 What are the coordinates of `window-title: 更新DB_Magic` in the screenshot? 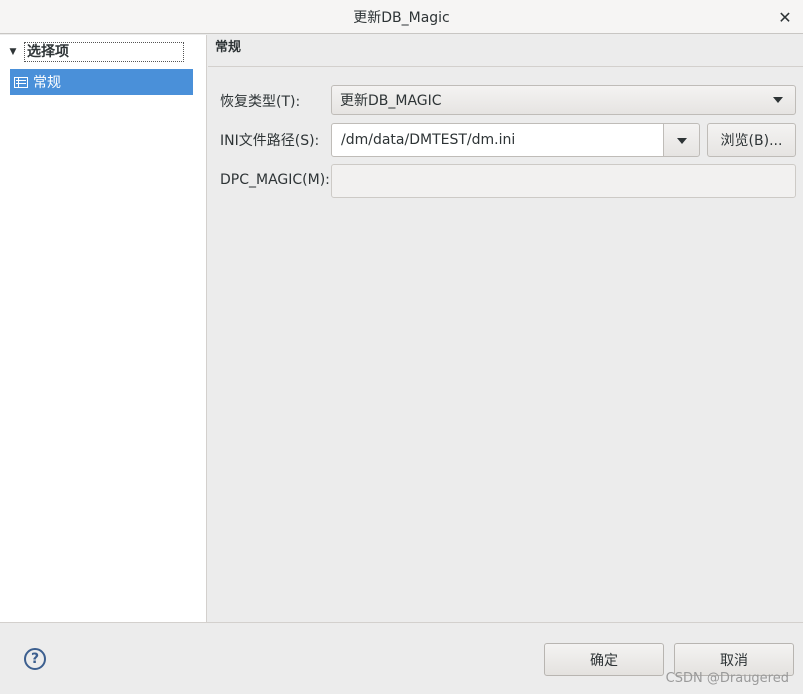 It's located at (401, 17).